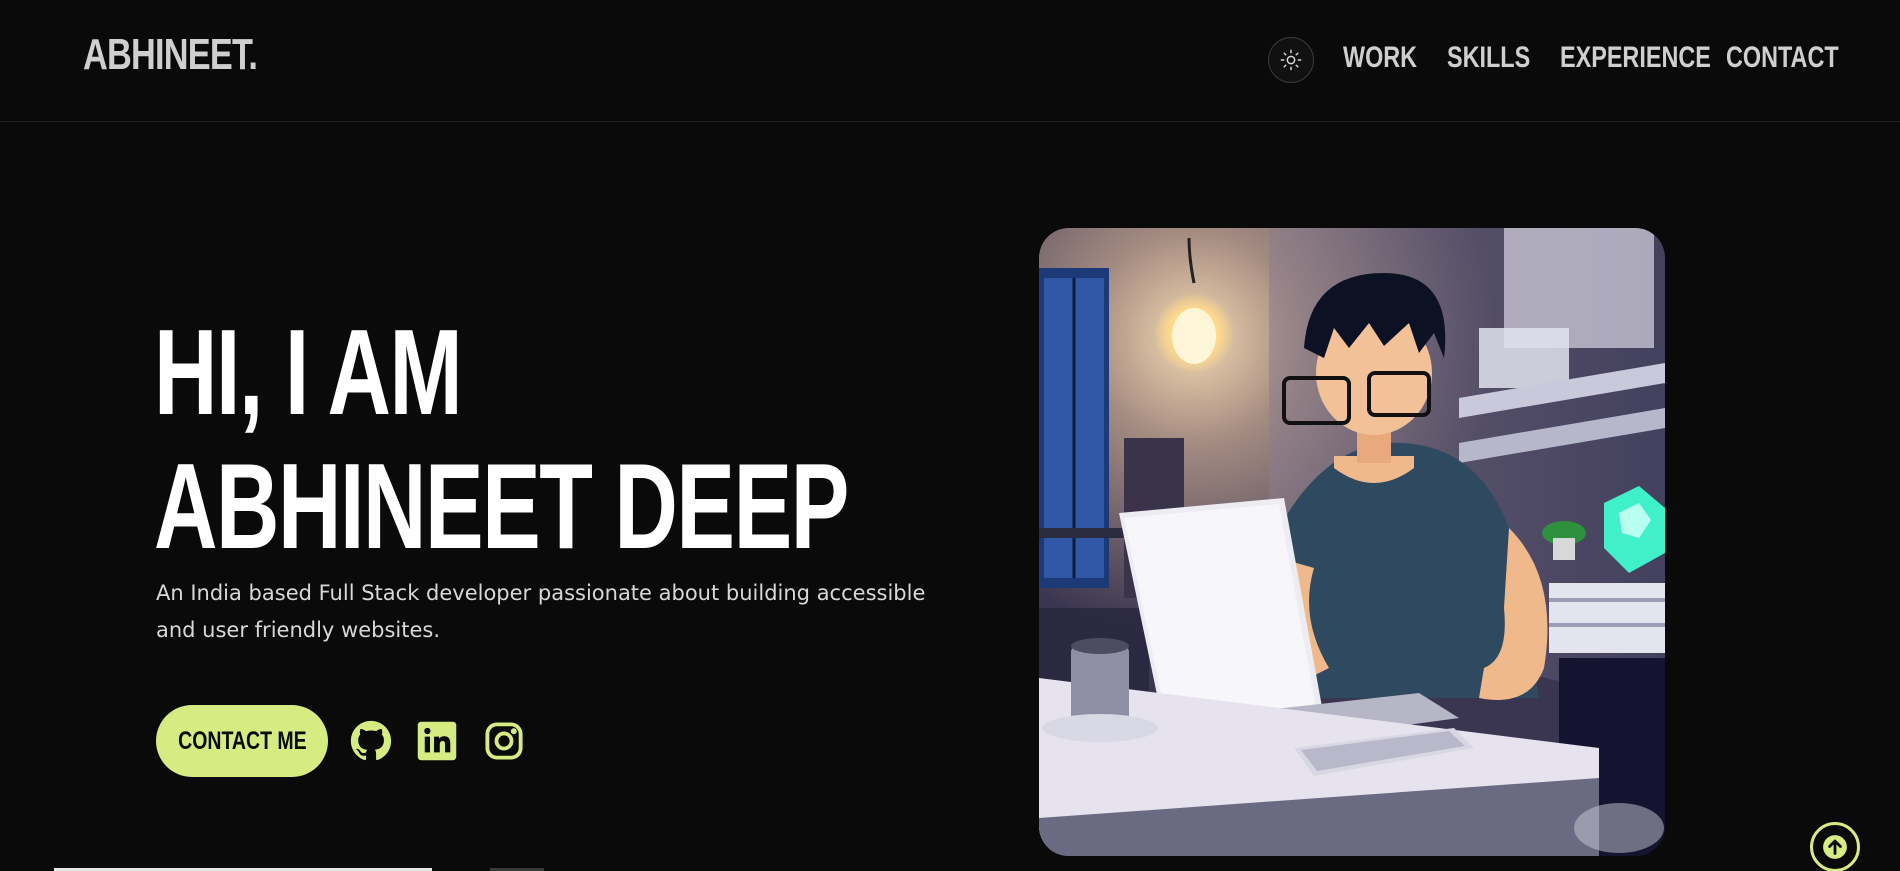  I want to click on github-link, so click(371, 741).